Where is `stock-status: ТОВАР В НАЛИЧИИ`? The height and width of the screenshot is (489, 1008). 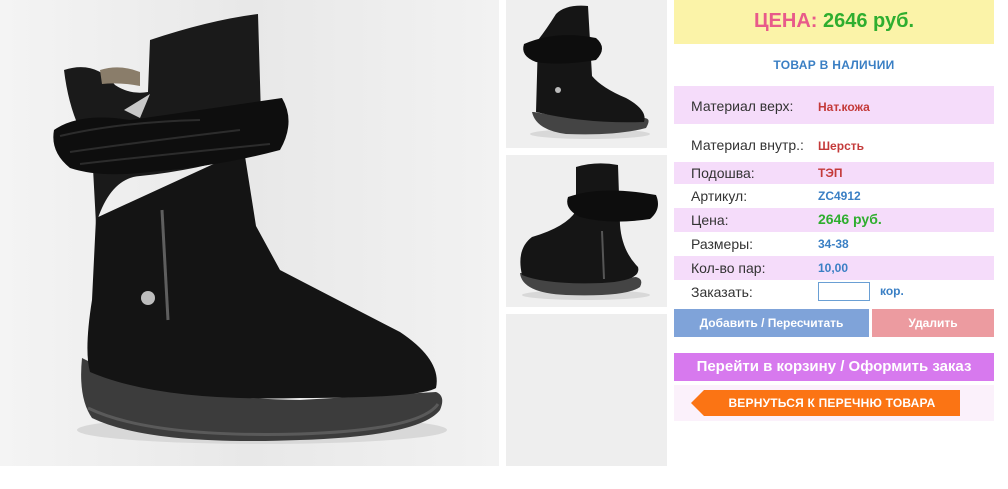
stock-status: ТОВАР В НАЛИЧИИ is located at coordinates (834, 65).